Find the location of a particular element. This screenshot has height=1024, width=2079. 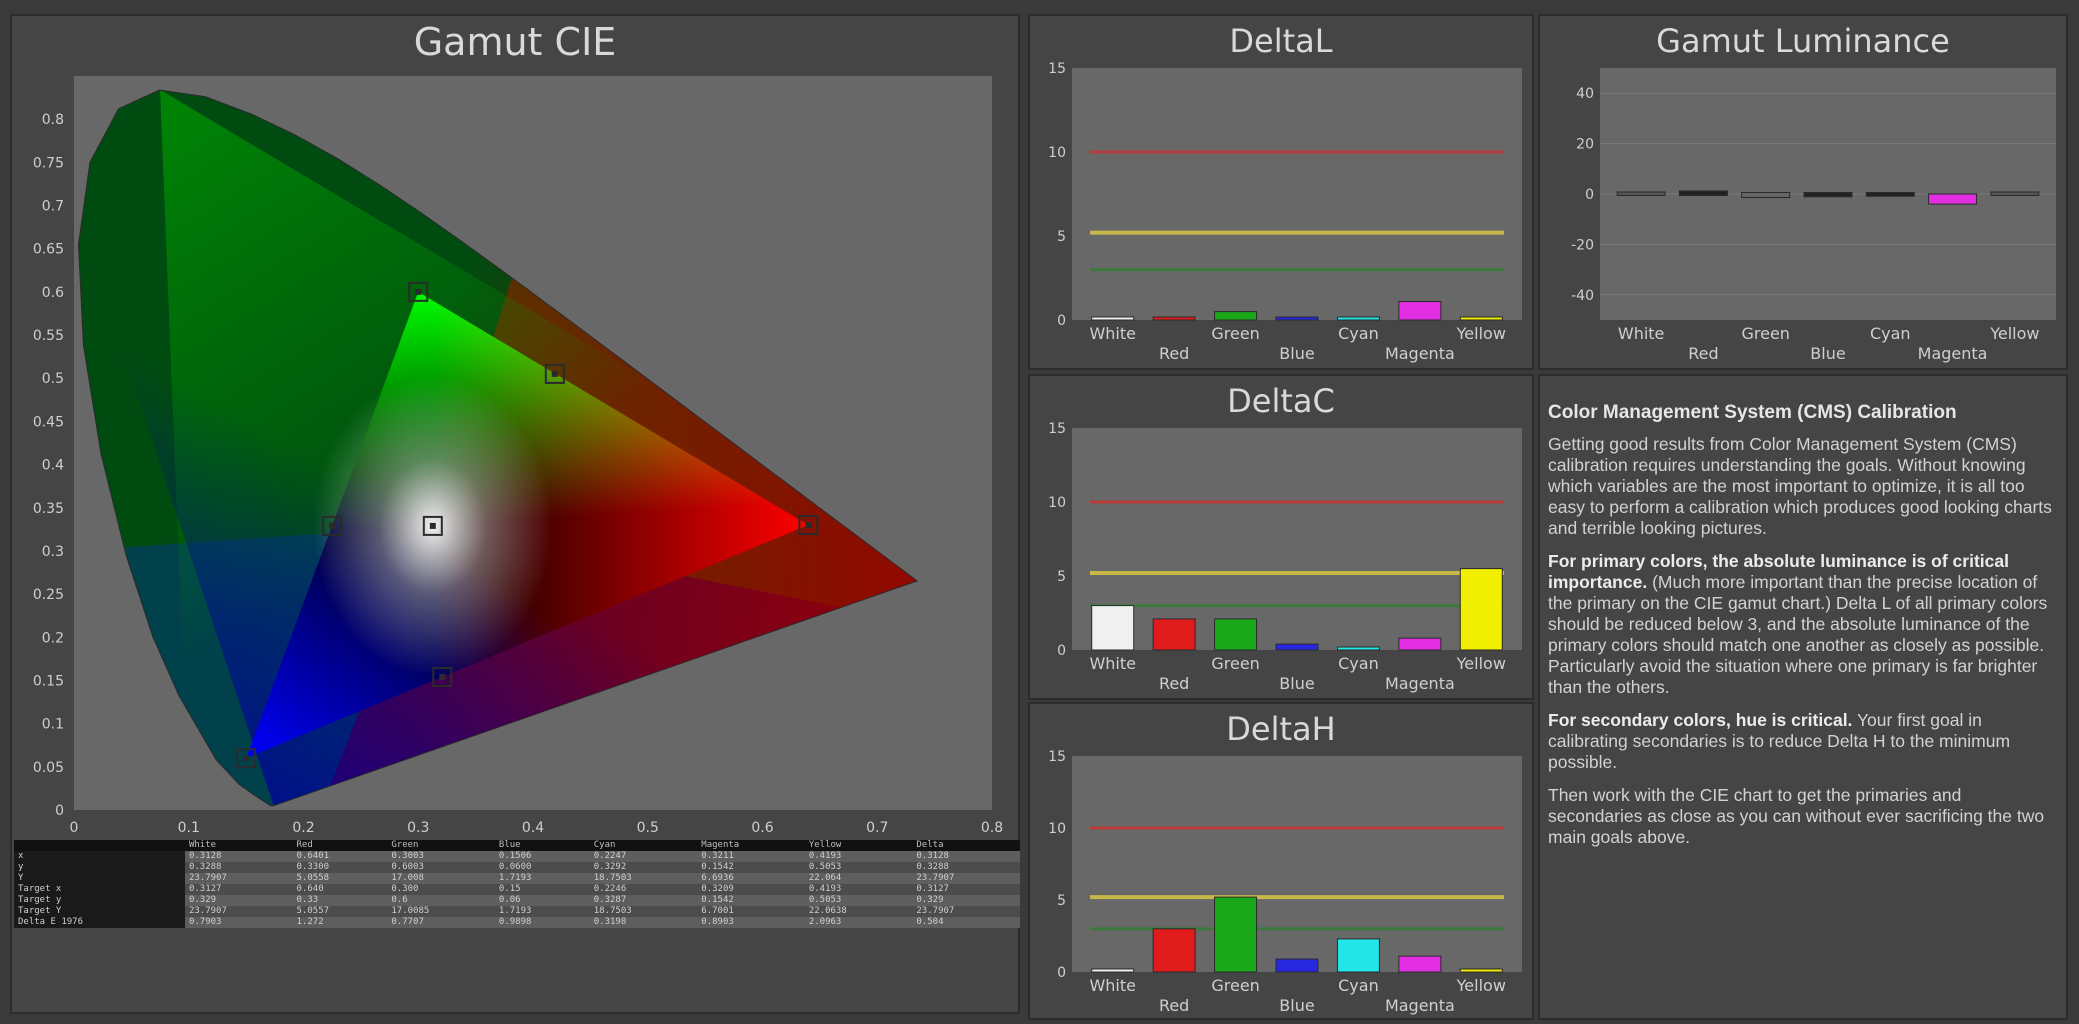

cie-y-tick: 0.4 is located at coordinates (53, 466).